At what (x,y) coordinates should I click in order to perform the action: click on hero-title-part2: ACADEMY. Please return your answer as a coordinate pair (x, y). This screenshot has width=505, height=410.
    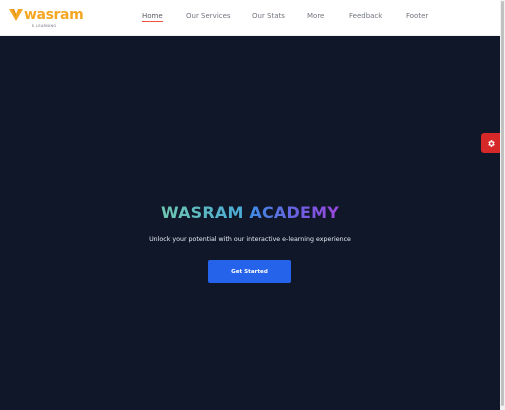
    Looking at the image, I should click on (294, 212).